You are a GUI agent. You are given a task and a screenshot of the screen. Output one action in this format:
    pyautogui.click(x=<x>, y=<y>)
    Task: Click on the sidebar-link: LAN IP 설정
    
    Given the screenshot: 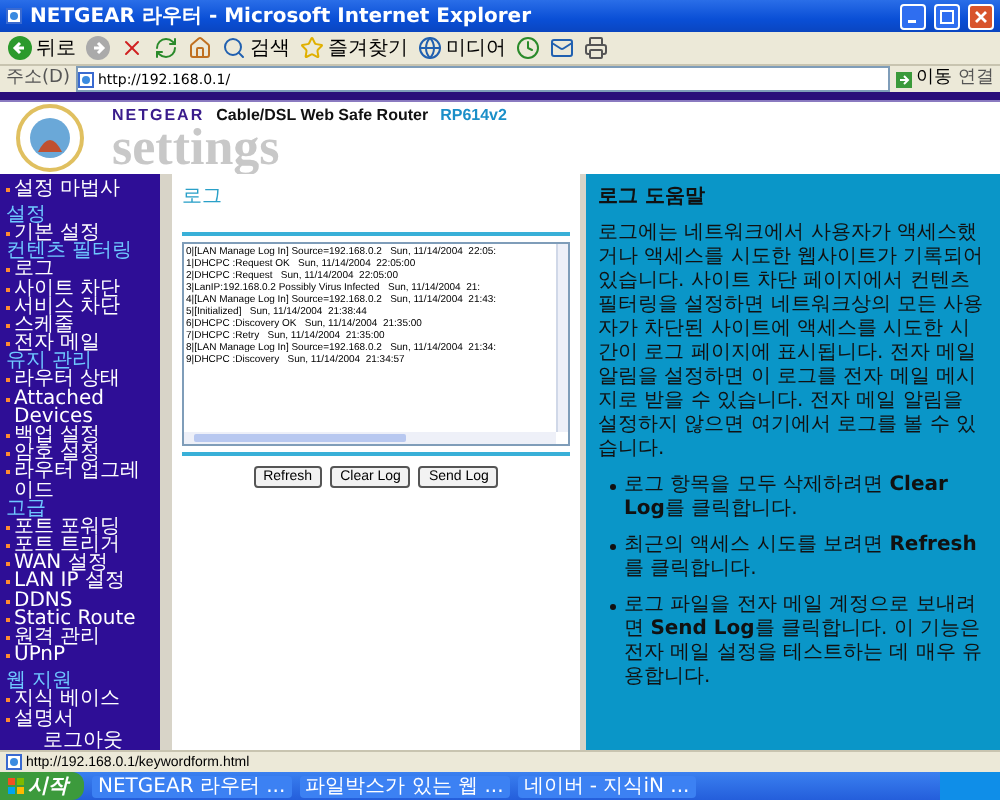 What is the action you would take?
    pyautogui.click(x=83, y=582)
    